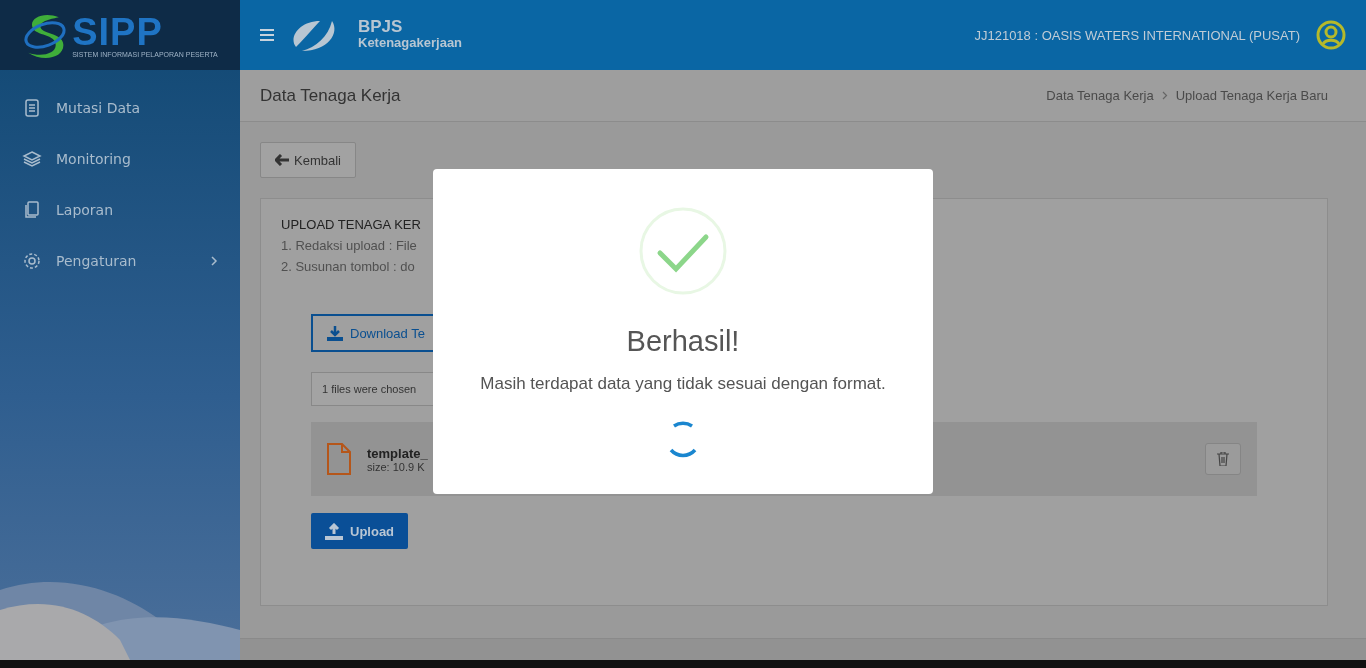 Image resolution: width=1366 pixels, height=668 pixels. I want to click on user-avatar-icon, so click(1331, 35).